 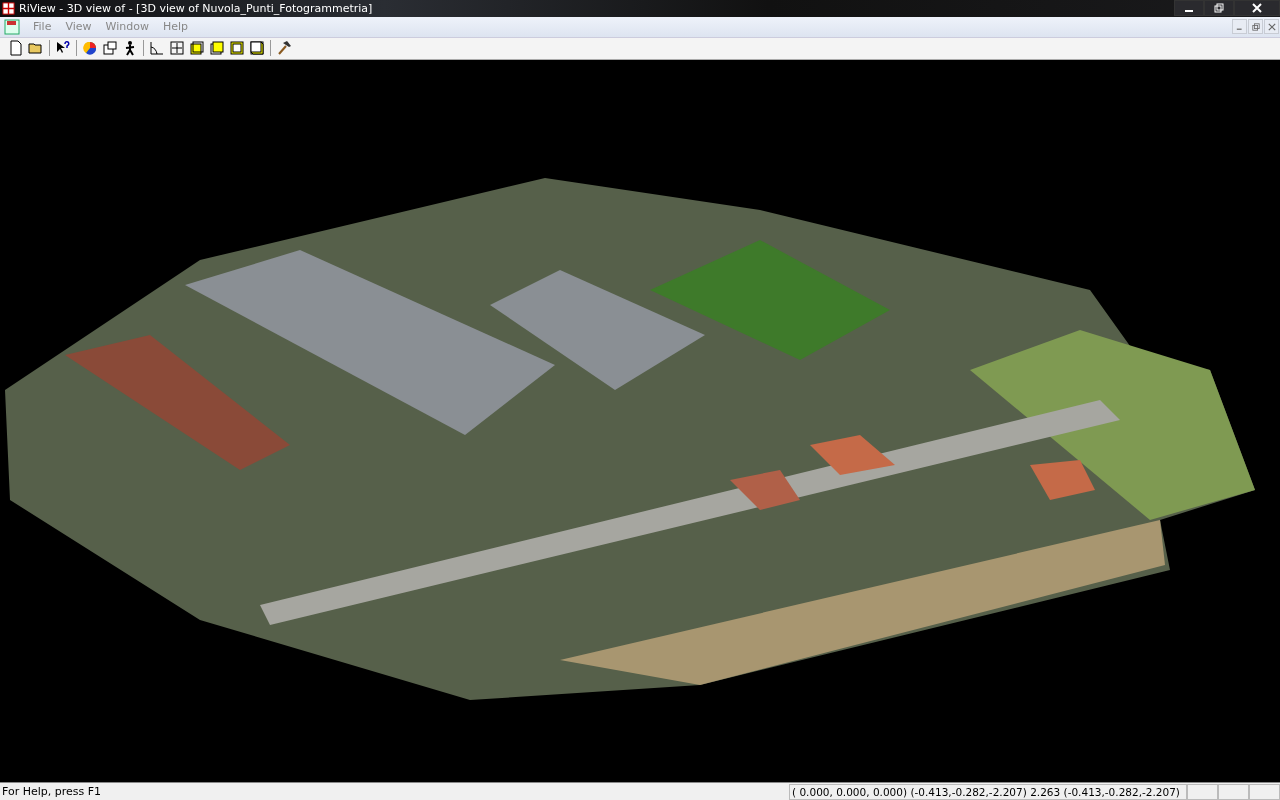 I want to click on restore-button, so click(x=1255, y=27).